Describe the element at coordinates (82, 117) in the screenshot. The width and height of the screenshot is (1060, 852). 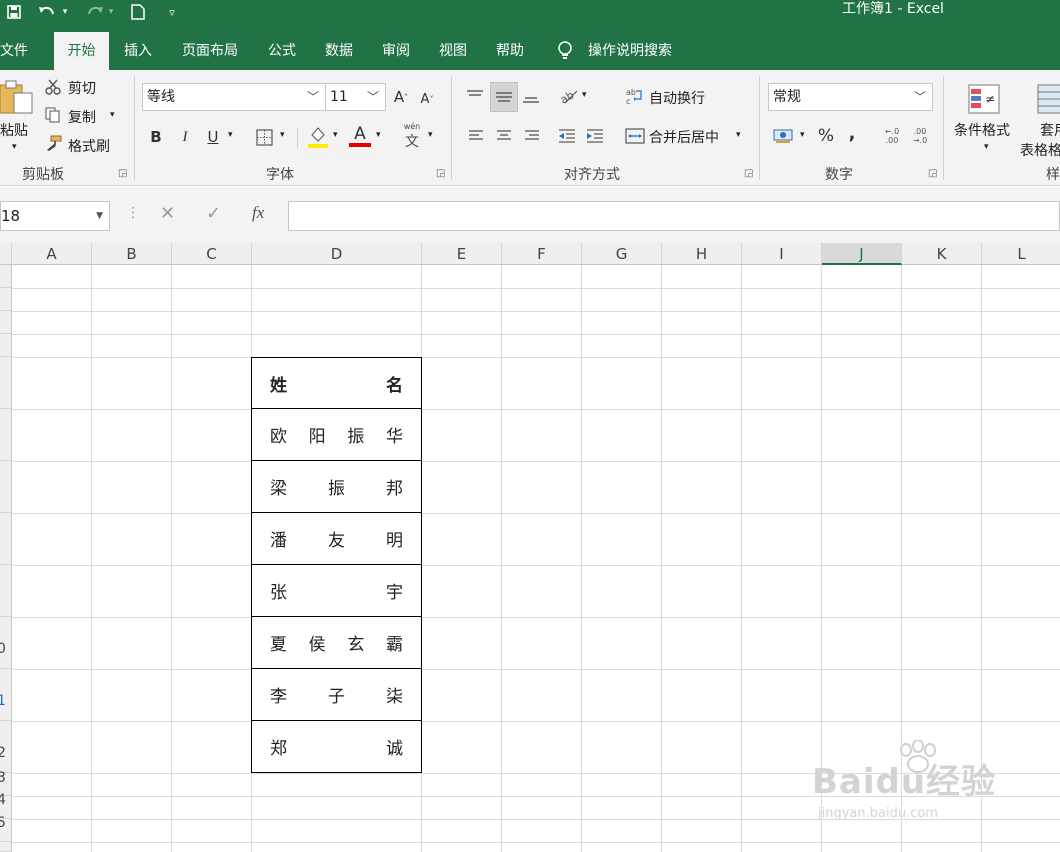
I see `copy-button: 复制` at that location.